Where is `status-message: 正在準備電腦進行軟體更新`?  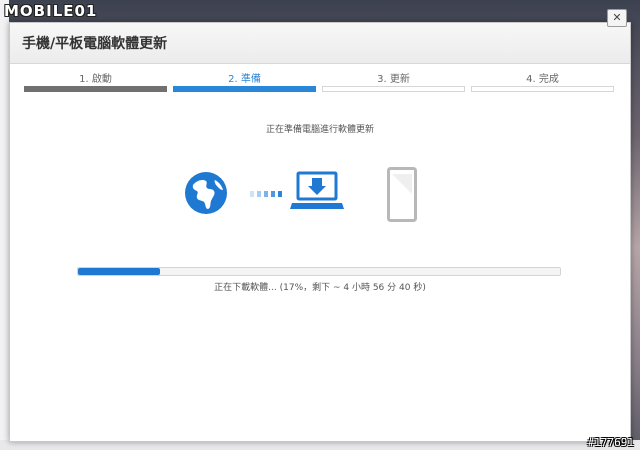
status-message: 正在準備電腦進行軟體更新 is located at coordinates (319, 130).